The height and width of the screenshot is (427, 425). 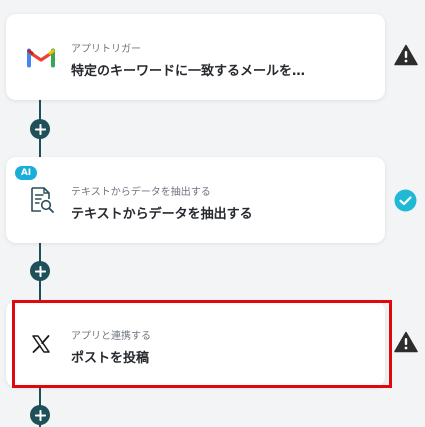 I want to click on step-title: ポストを投稿, so click(x=110, y=358).